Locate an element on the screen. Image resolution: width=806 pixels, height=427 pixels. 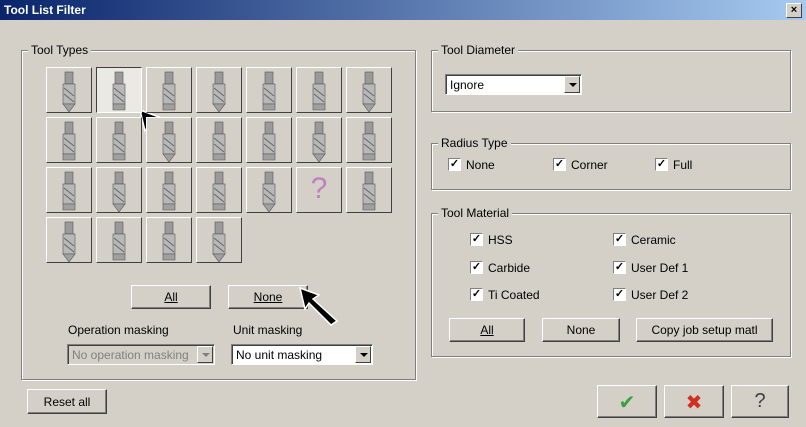
copy-label: Copy job setup matl is located at coordinates (704, 330).